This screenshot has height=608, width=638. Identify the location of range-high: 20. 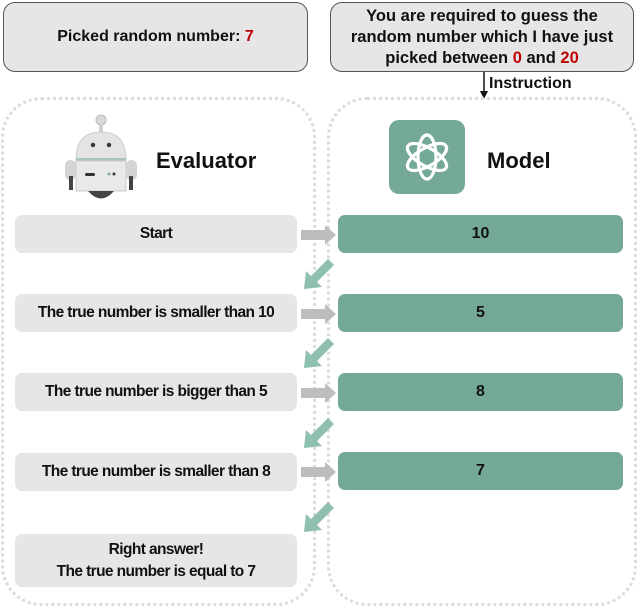
(569, 57).